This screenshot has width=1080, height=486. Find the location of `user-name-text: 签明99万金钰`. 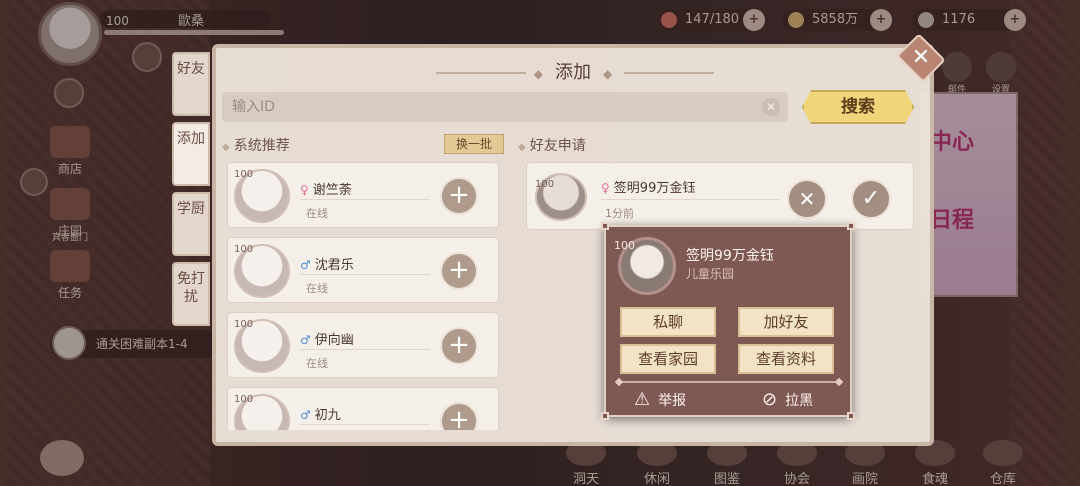

user-name-text: 签明99万金钰 is located at coordinates (654, 188).